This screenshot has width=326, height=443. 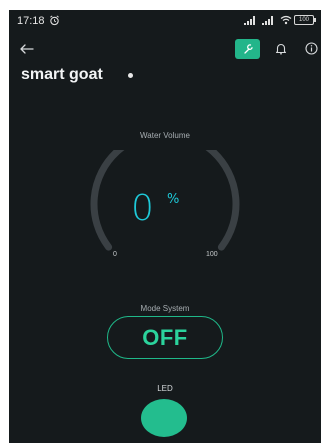 I want to click on battery-icon: 100, so click(x=305, y=20).